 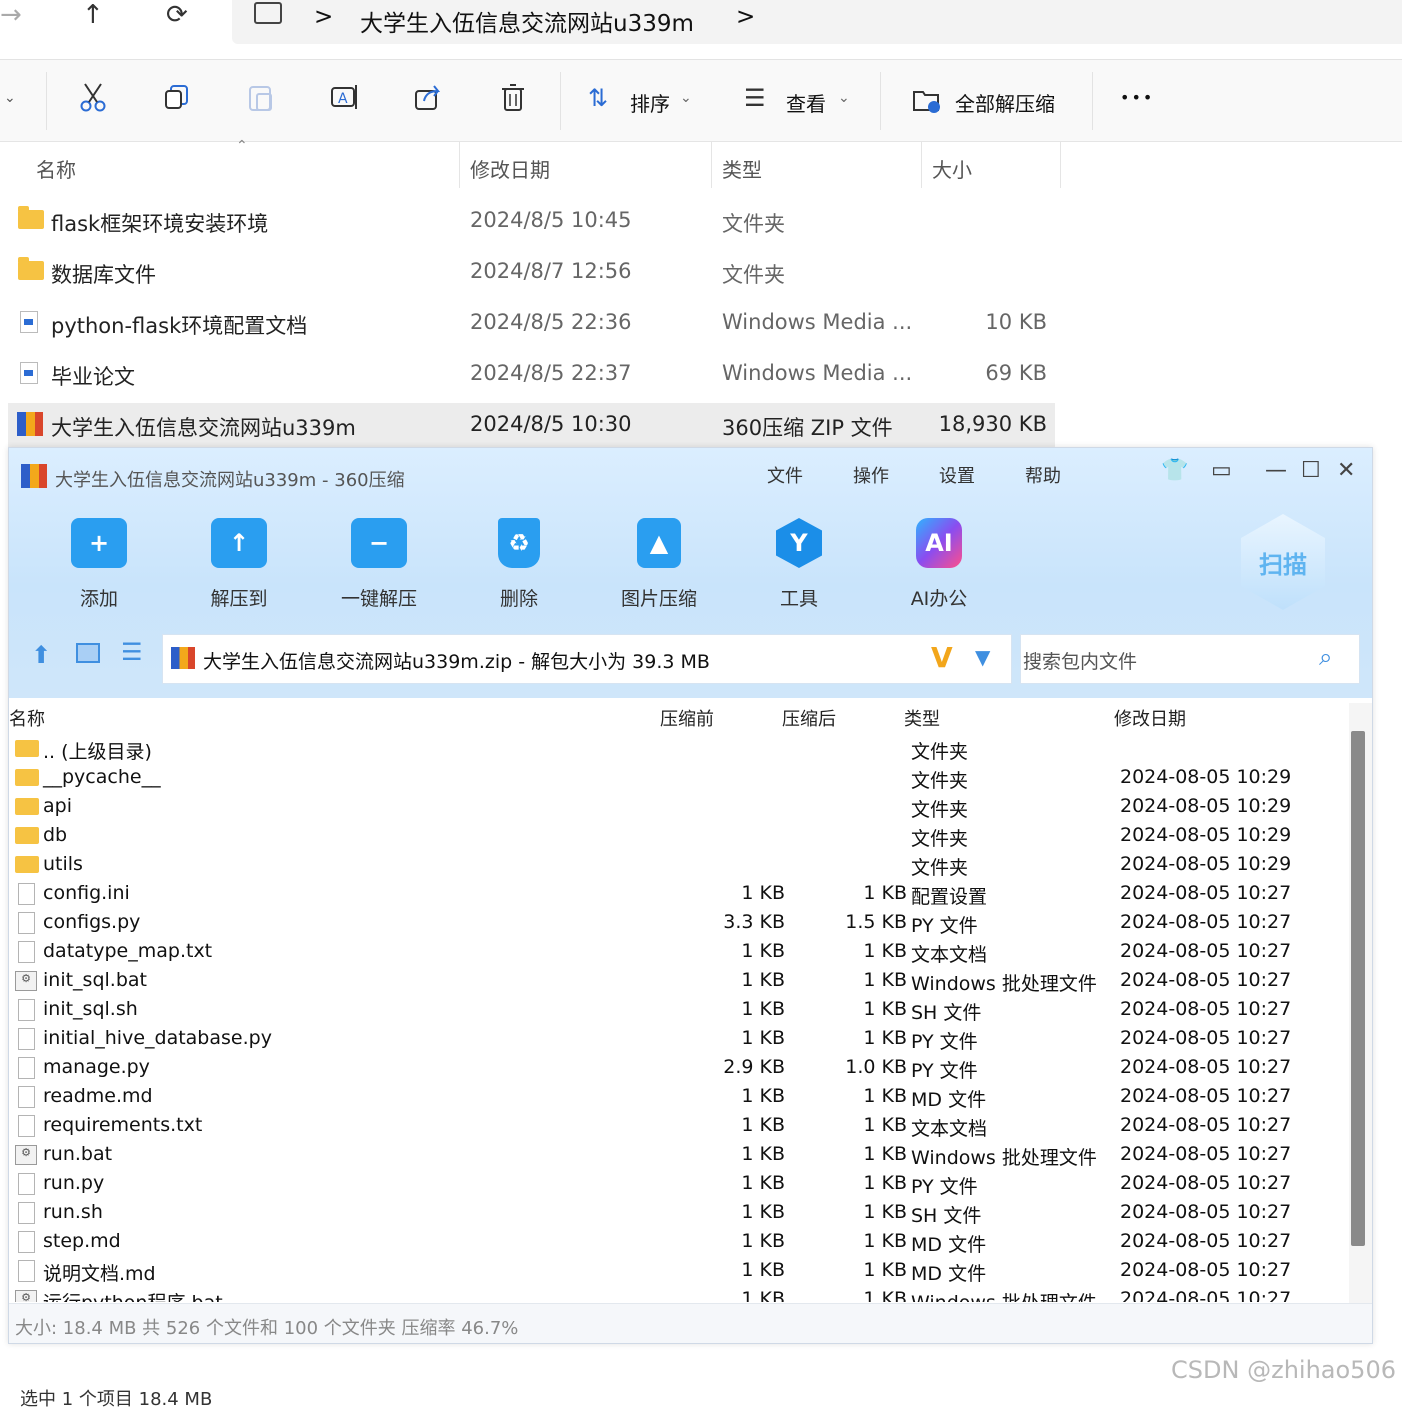 I want to click on archive-row: config.ini 1 KB 1 KB 配置设置 2024-08-05 10:27, so click(x=679, y=894).